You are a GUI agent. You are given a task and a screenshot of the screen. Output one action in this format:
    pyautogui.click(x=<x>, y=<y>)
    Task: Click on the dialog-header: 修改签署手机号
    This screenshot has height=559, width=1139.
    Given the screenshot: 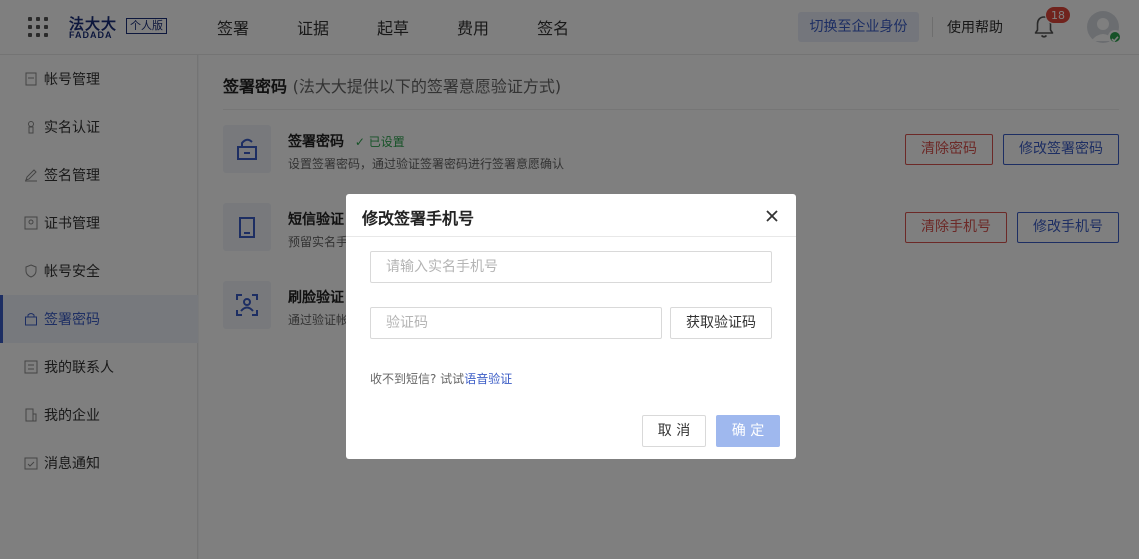 What is the action you would take?
    pyautogui.click(x=571, y=215)
    